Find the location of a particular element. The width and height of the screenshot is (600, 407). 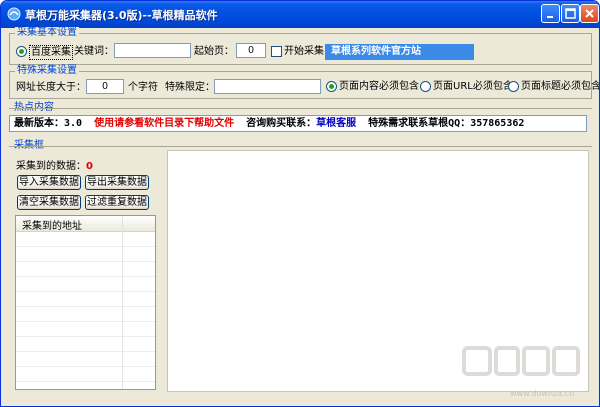

maximize-icon is located at coordinates (570, 13).